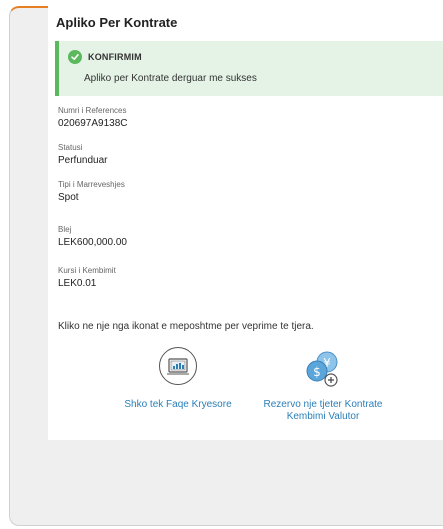 This screenshot has height=529, width=443. I want to click on field-buy: Blej LEK600,000.00, so click(92, 237).